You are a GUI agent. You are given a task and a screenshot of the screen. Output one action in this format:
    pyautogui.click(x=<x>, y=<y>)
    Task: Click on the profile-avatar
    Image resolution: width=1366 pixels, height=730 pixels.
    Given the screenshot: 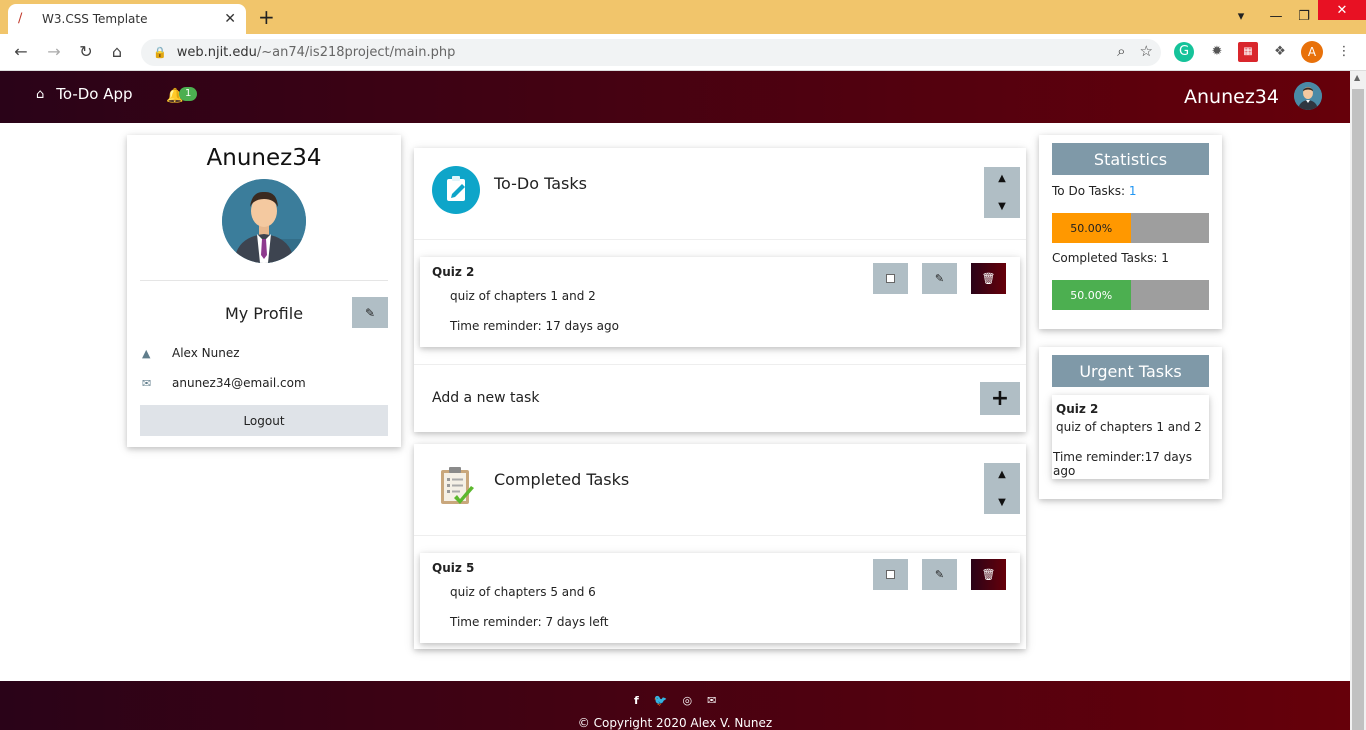 What is the action you would take?
    pyautogui.click(x=264, y=221)
    